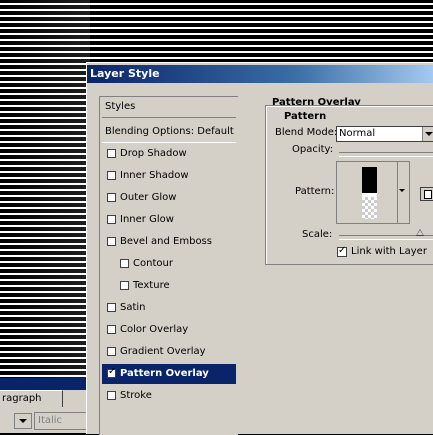 This screenshot has width=433, height=435. Describe the element at coordinates (260, 74) in the screenshot. I see `dialog-titlebar: Layer Style` at that location.